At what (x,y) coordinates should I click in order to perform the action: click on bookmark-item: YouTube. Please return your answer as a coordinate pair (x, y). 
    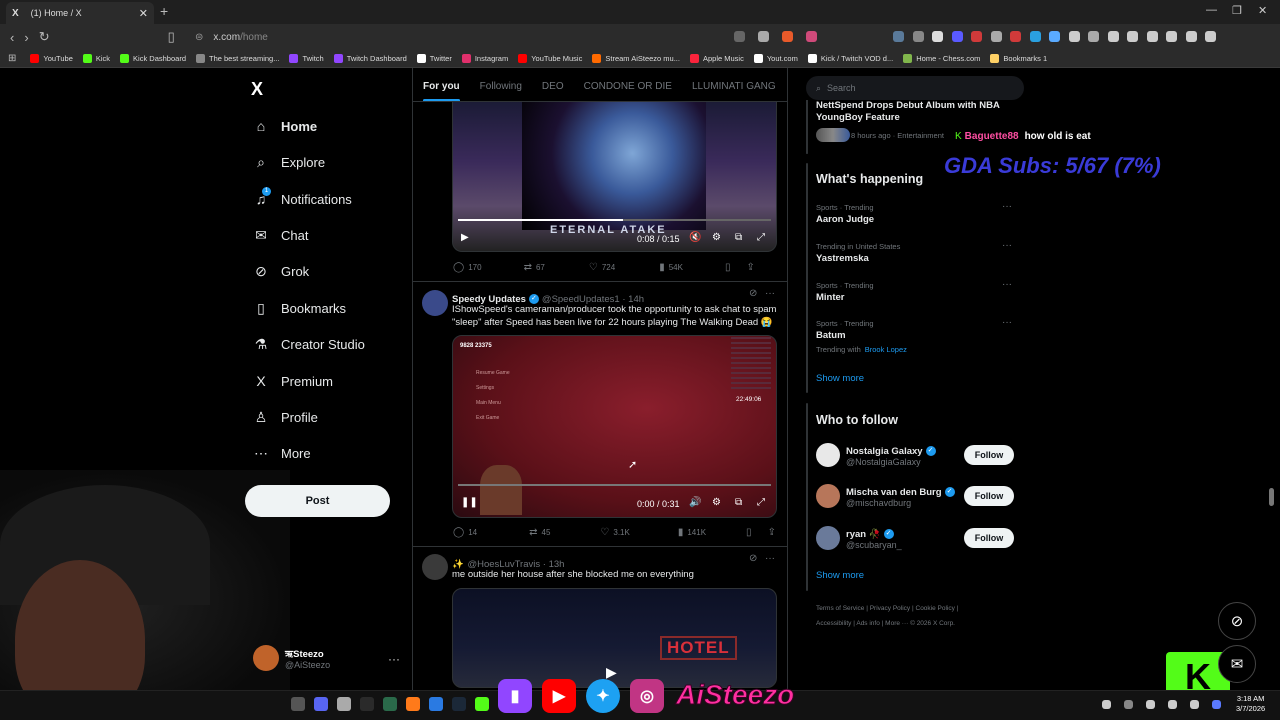
    Looking at the image, I should click on (51, 58).